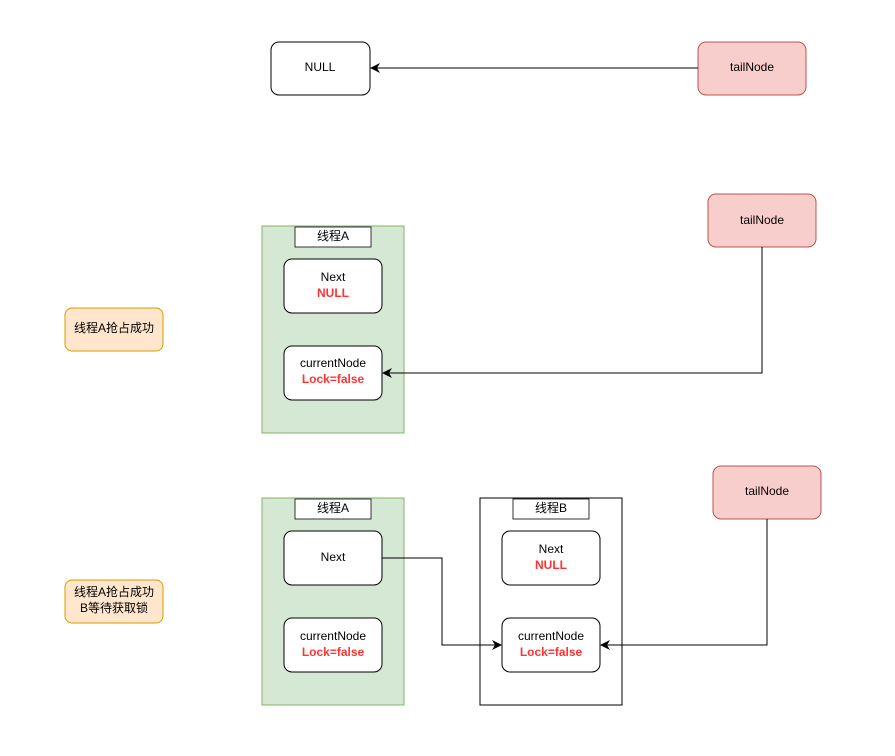 The image size is (895, 756). I want to click on step3-label-line1: 线程A抢占成功, so click(114, 591).